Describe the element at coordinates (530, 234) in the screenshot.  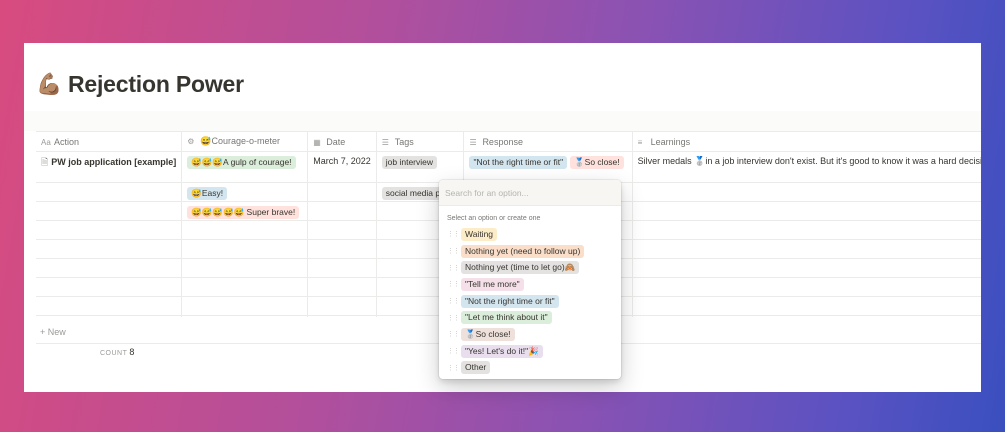
I see `option-item: ⋮⋮ Waiting` at that location.